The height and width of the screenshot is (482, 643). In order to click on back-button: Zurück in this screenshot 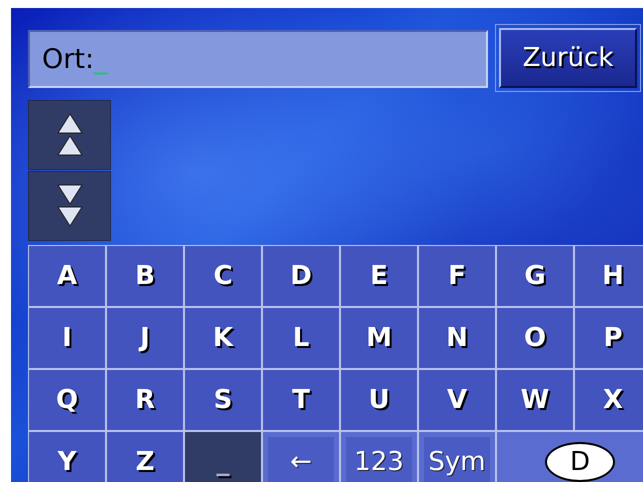, I will do `click(568, 58)`.